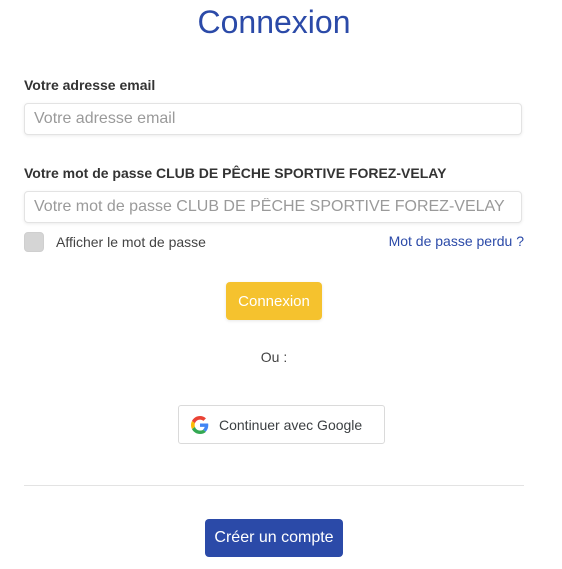 This screenshot has height=569, width=562. What do you see at coordinates (274, 485) in the screenshot?
I see `divider` at bounding box center [274, 485].